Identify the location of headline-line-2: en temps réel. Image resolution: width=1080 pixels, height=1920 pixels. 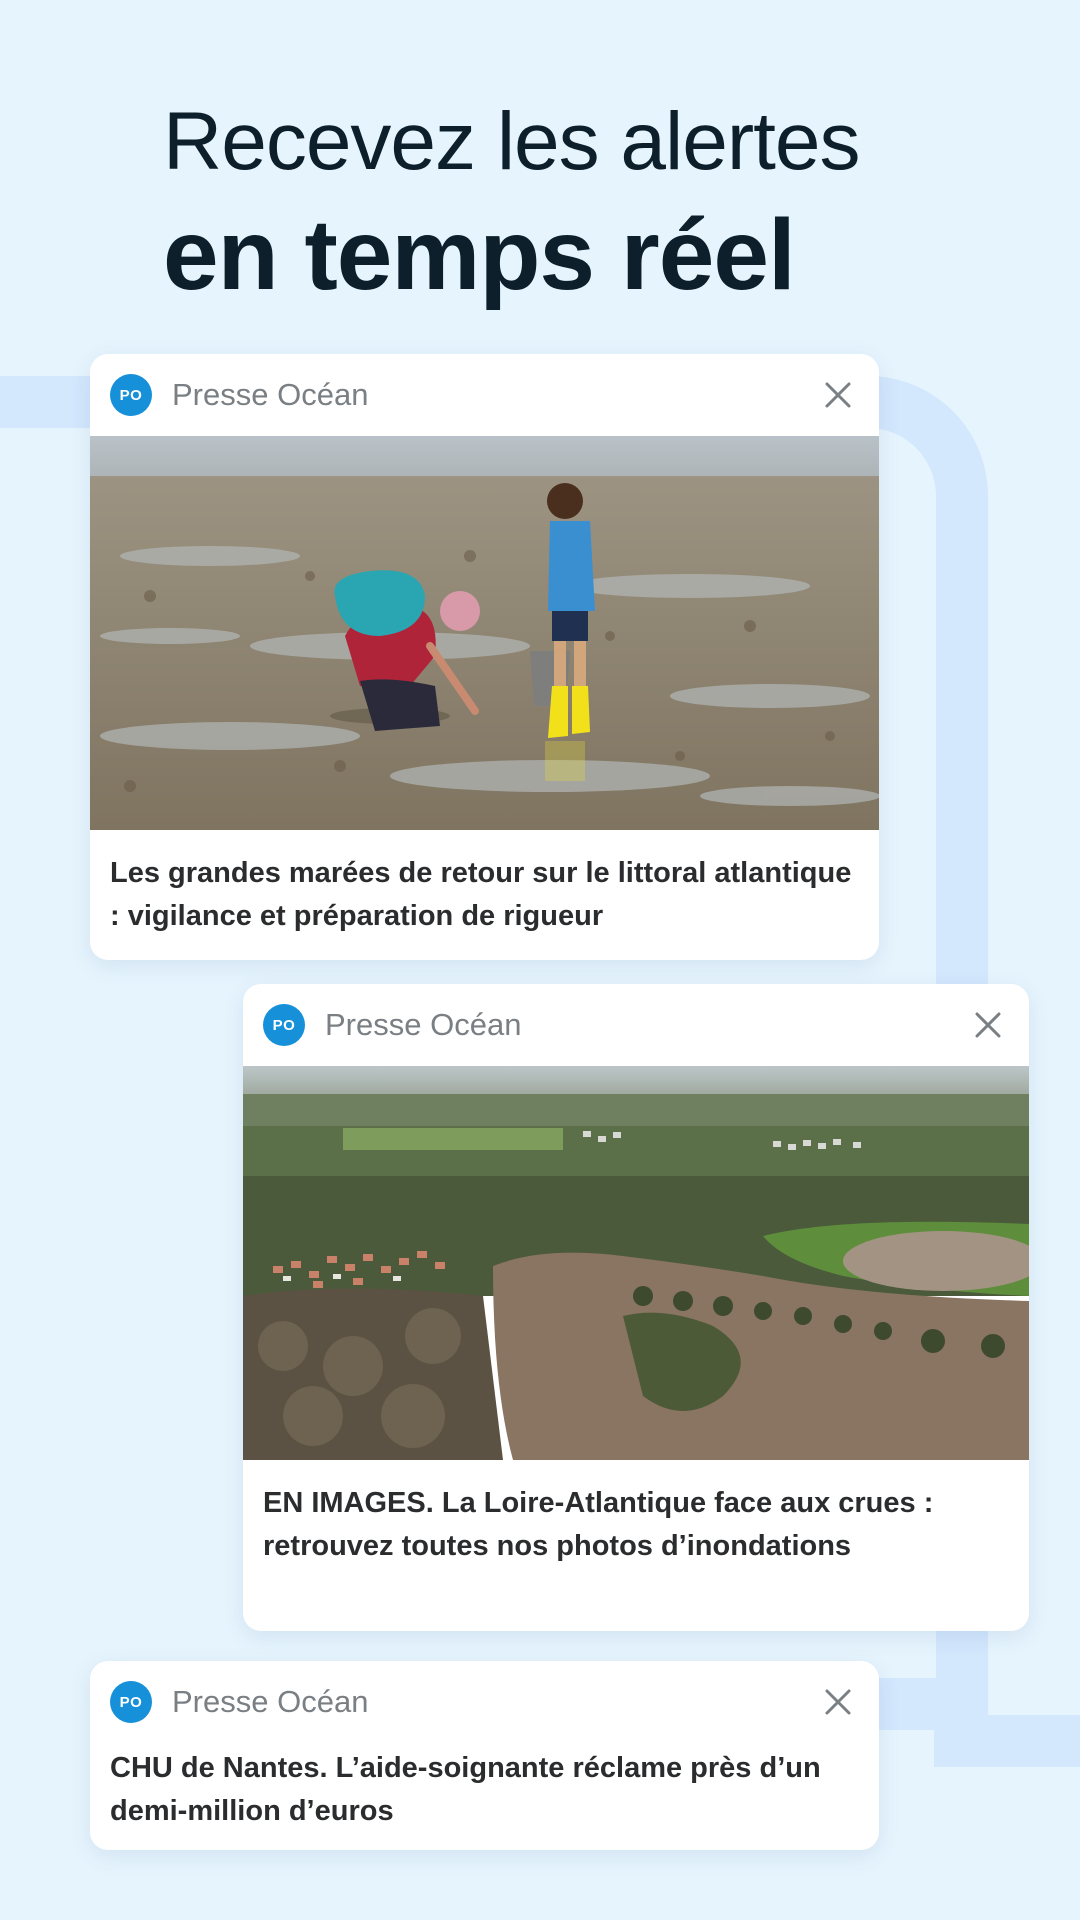
(479, 255).